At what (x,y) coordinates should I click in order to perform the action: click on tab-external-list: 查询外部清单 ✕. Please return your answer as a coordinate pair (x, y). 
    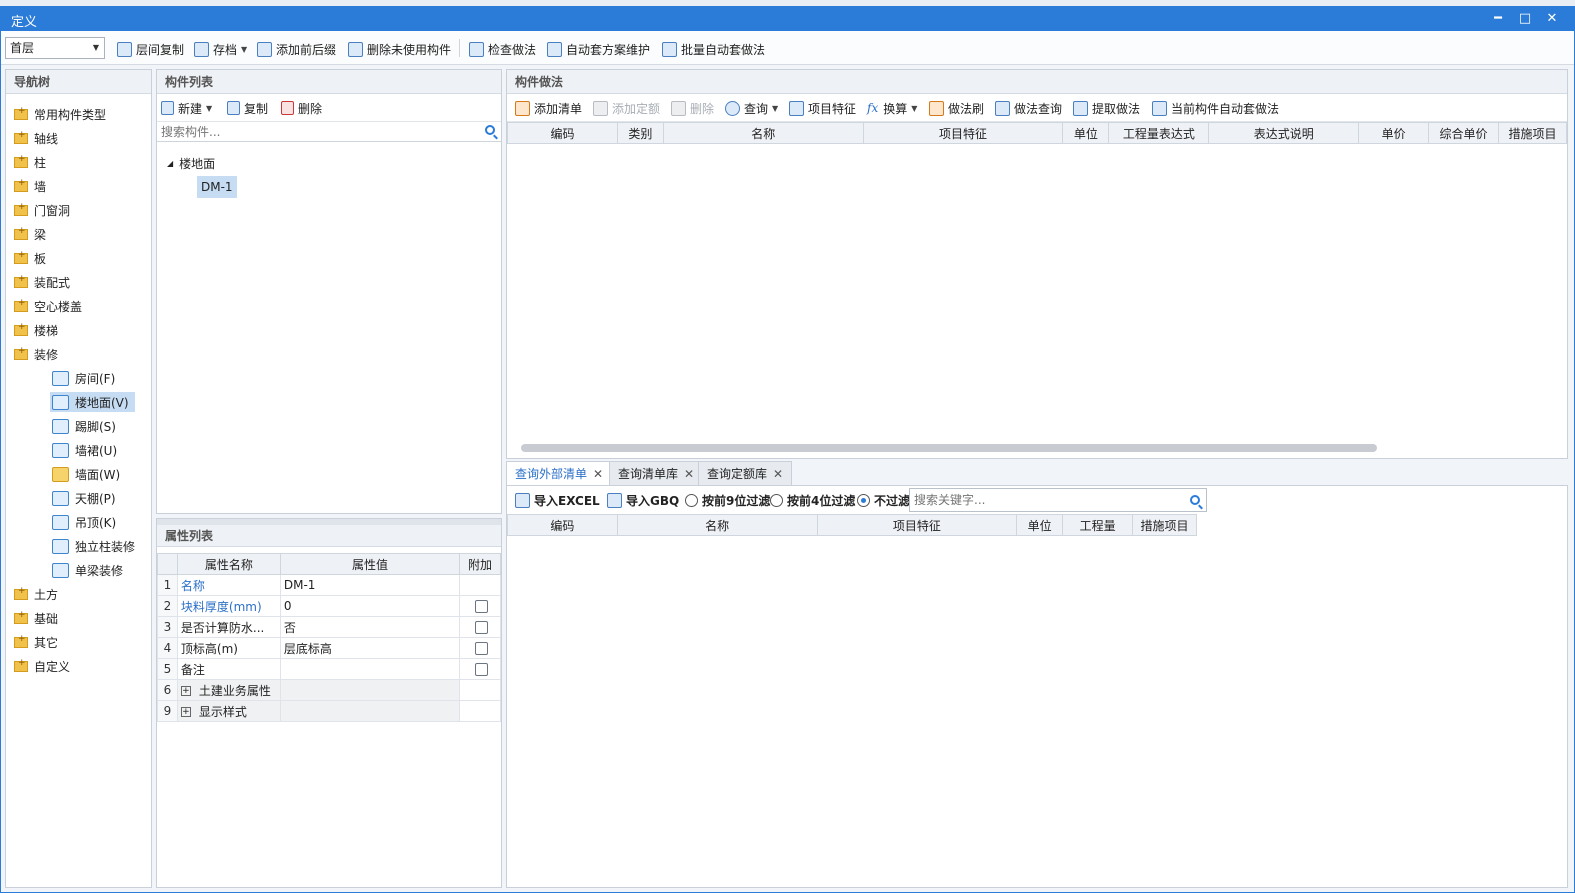
    Looking at the image, I should click on (559, 473).